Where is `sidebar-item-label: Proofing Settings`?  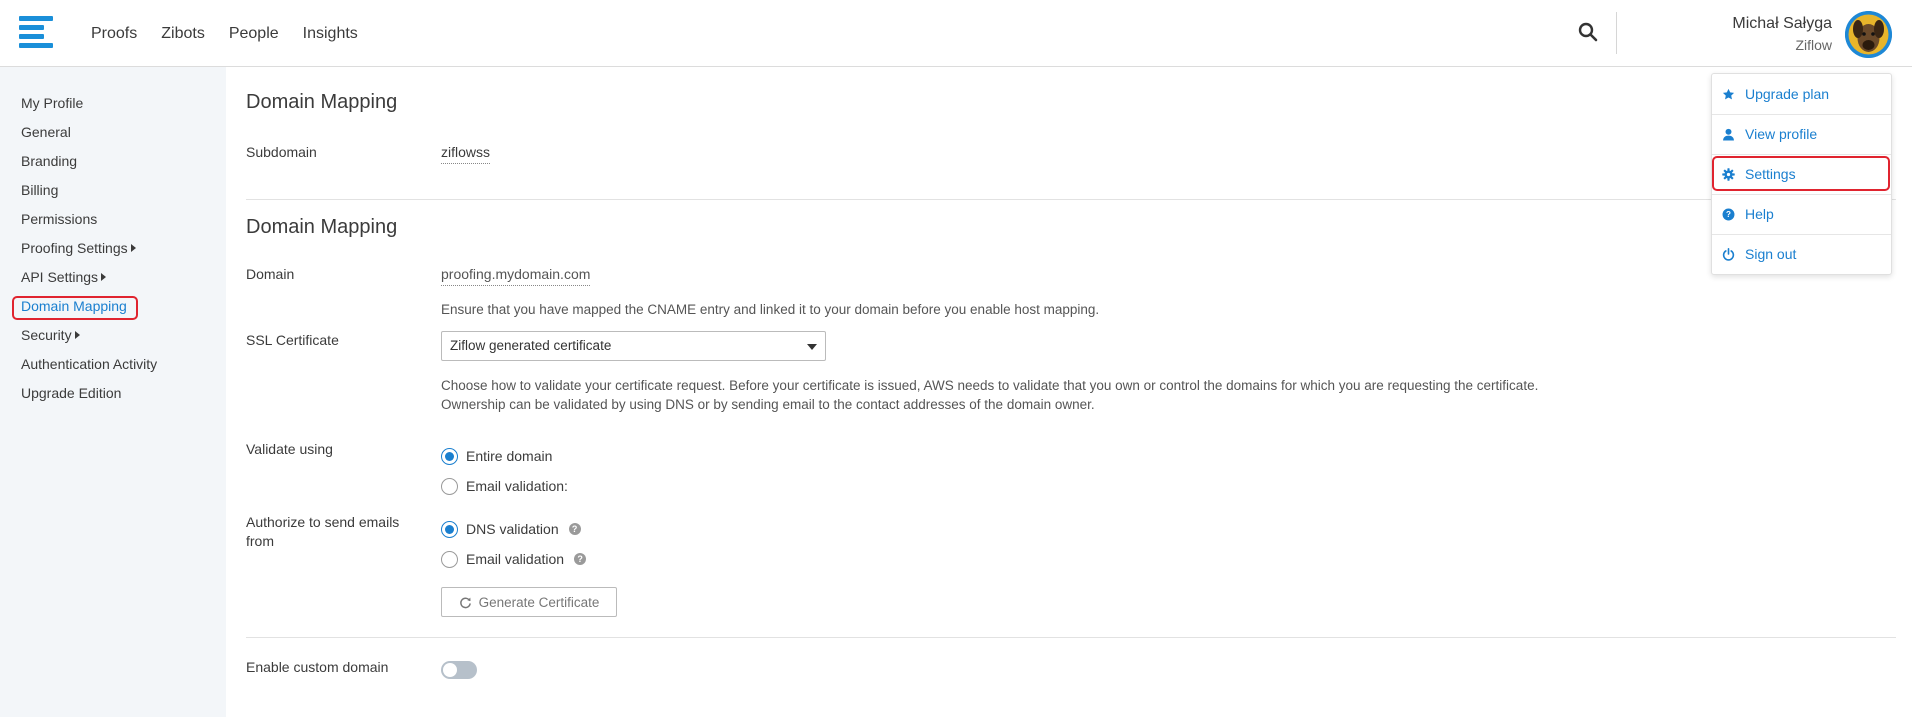
sidebar-item-label: Proofing Settings is located at coordinates (74, 248).